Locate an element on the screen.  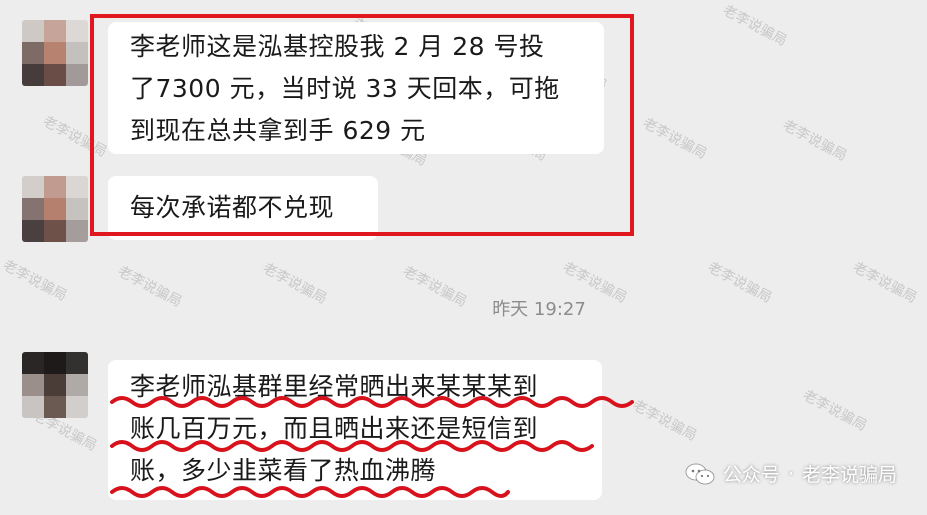
message-text-line: 到现在总共拿到手 629 元 is located at coordinates (278, 130).